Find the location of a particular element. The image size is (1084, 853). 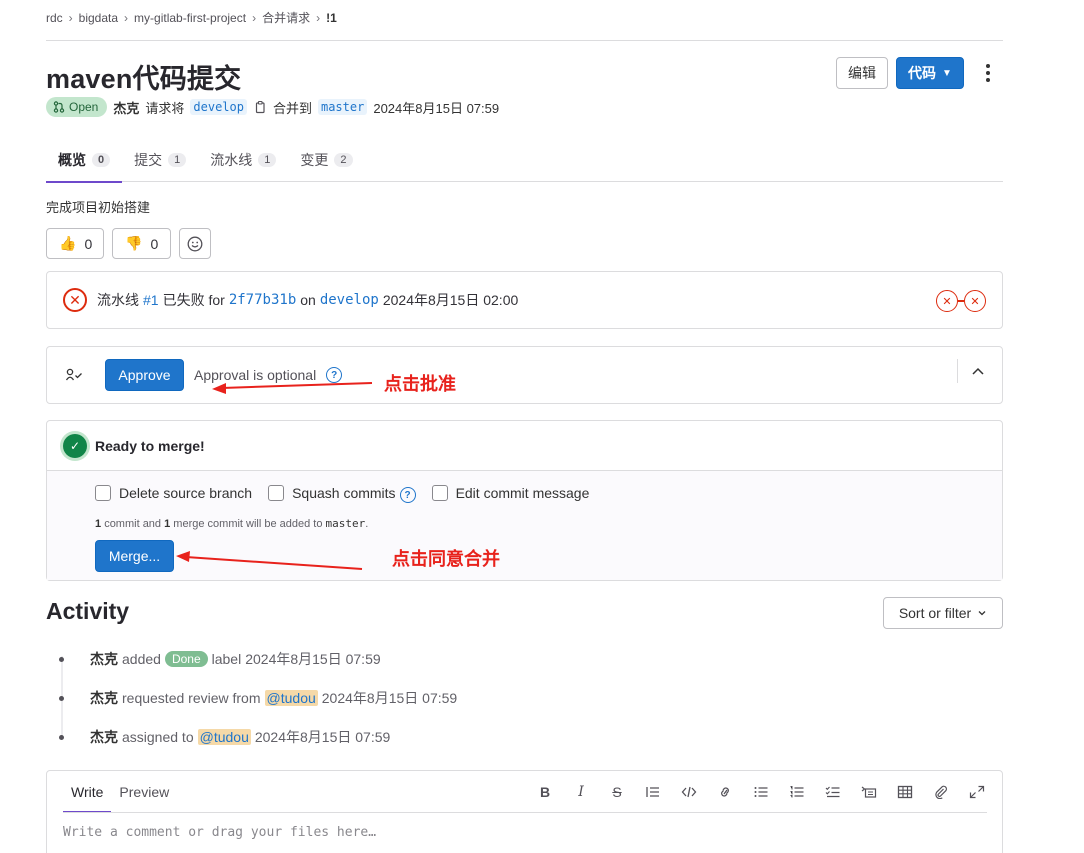

activity-text: requested review from is located at coordinates (191, 698).